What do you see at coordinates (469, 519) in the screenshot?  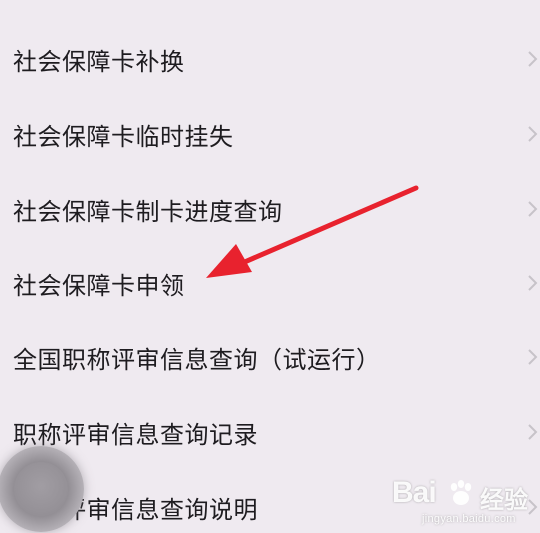 I see `watermark-url: jingyan.baidu.com` at bounding box center [469, 519].